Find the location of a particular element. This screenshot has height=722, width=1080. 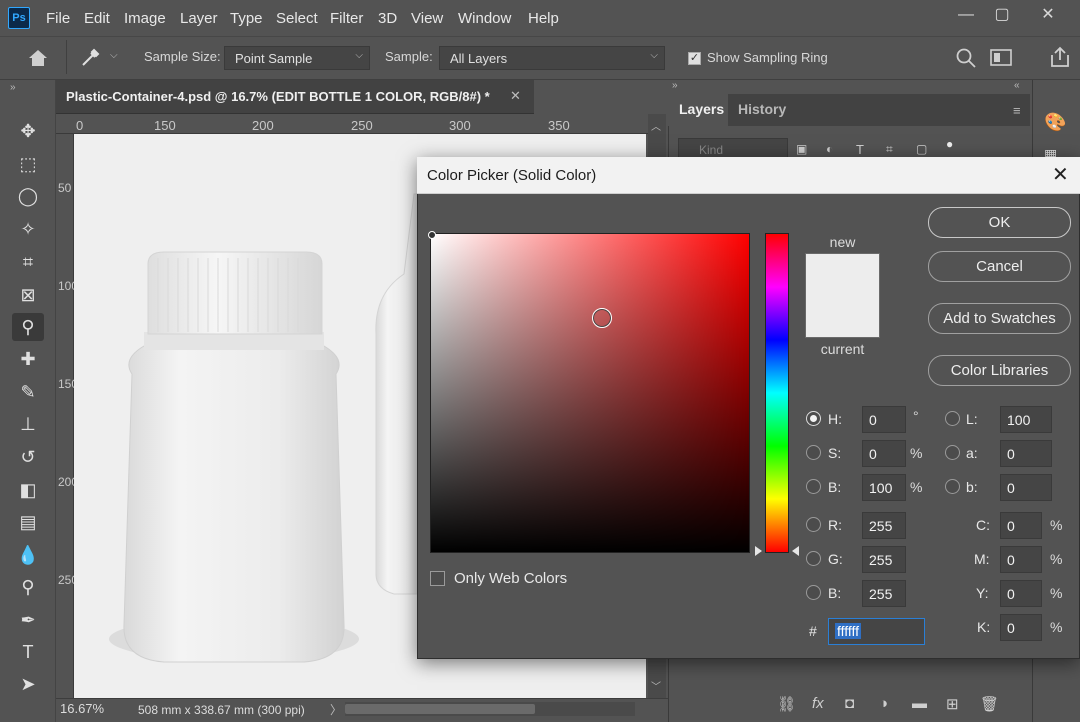

maximize-icon: ▢ is located at coordinates (1002, 15).